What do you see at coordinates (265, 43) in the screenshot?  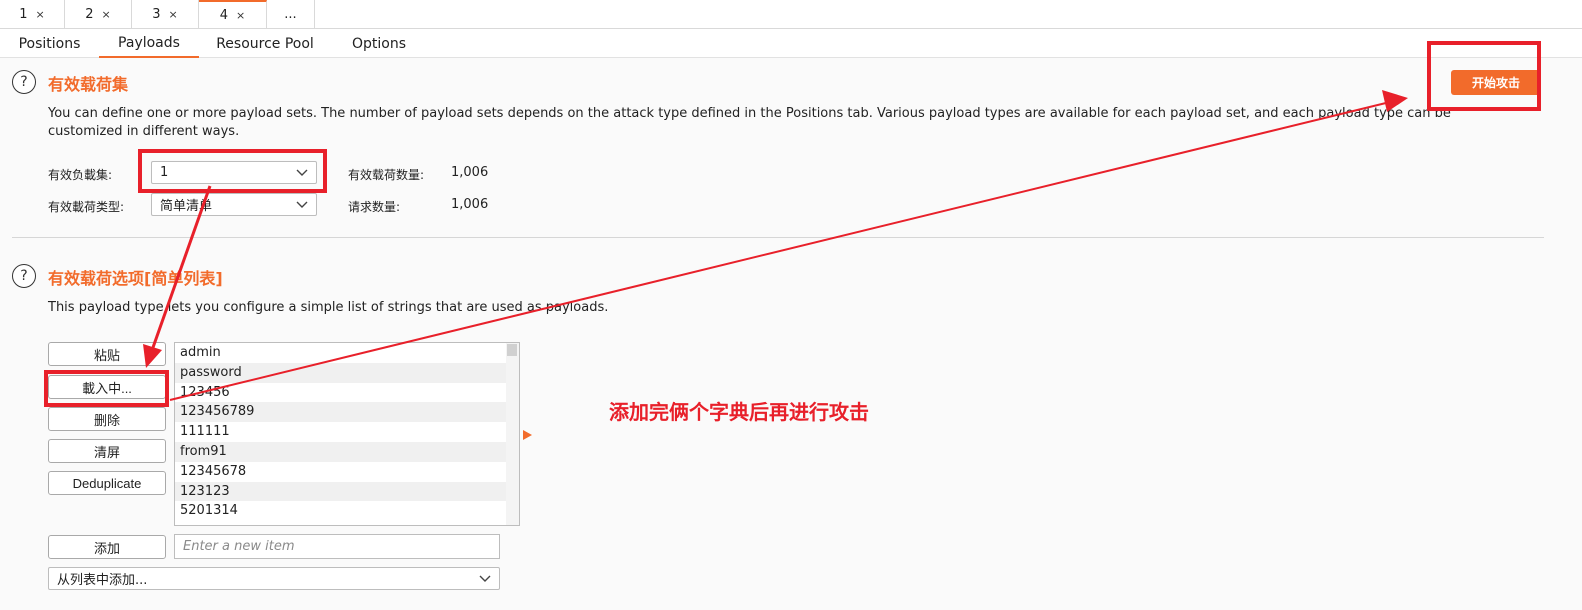 I see `tab-resource-pool: Resource Pool` at bounding box center [265, 43].